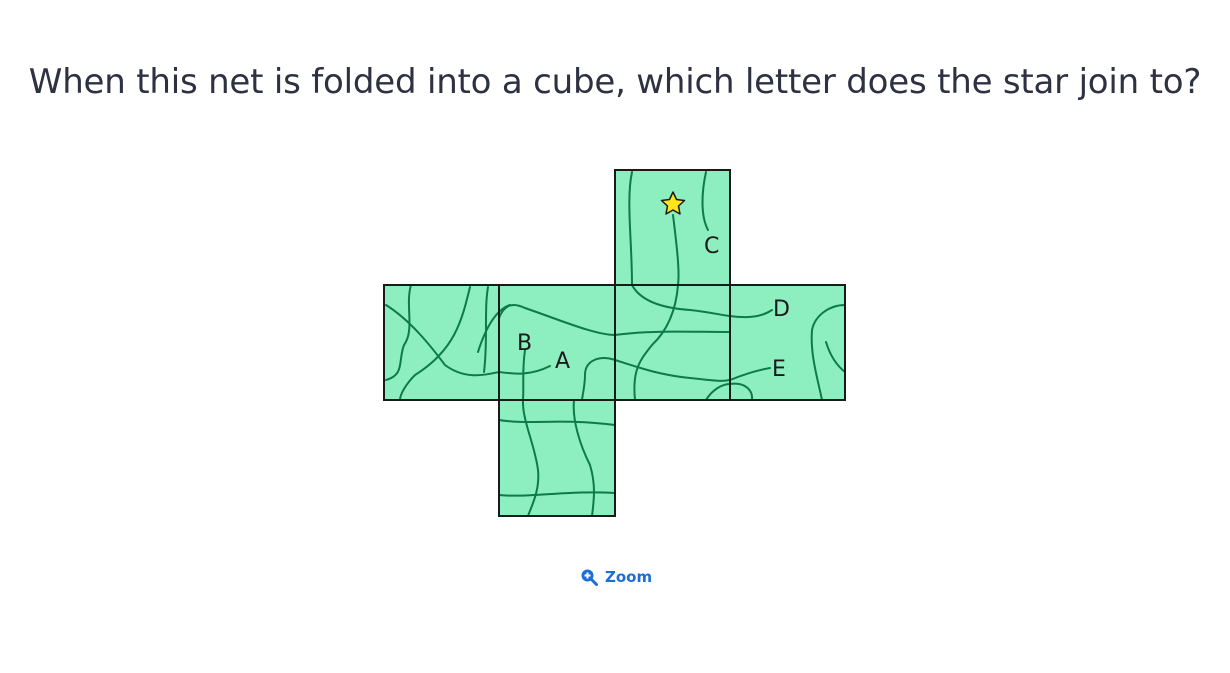  I want to click on letter-d: D, so click(781, 309).